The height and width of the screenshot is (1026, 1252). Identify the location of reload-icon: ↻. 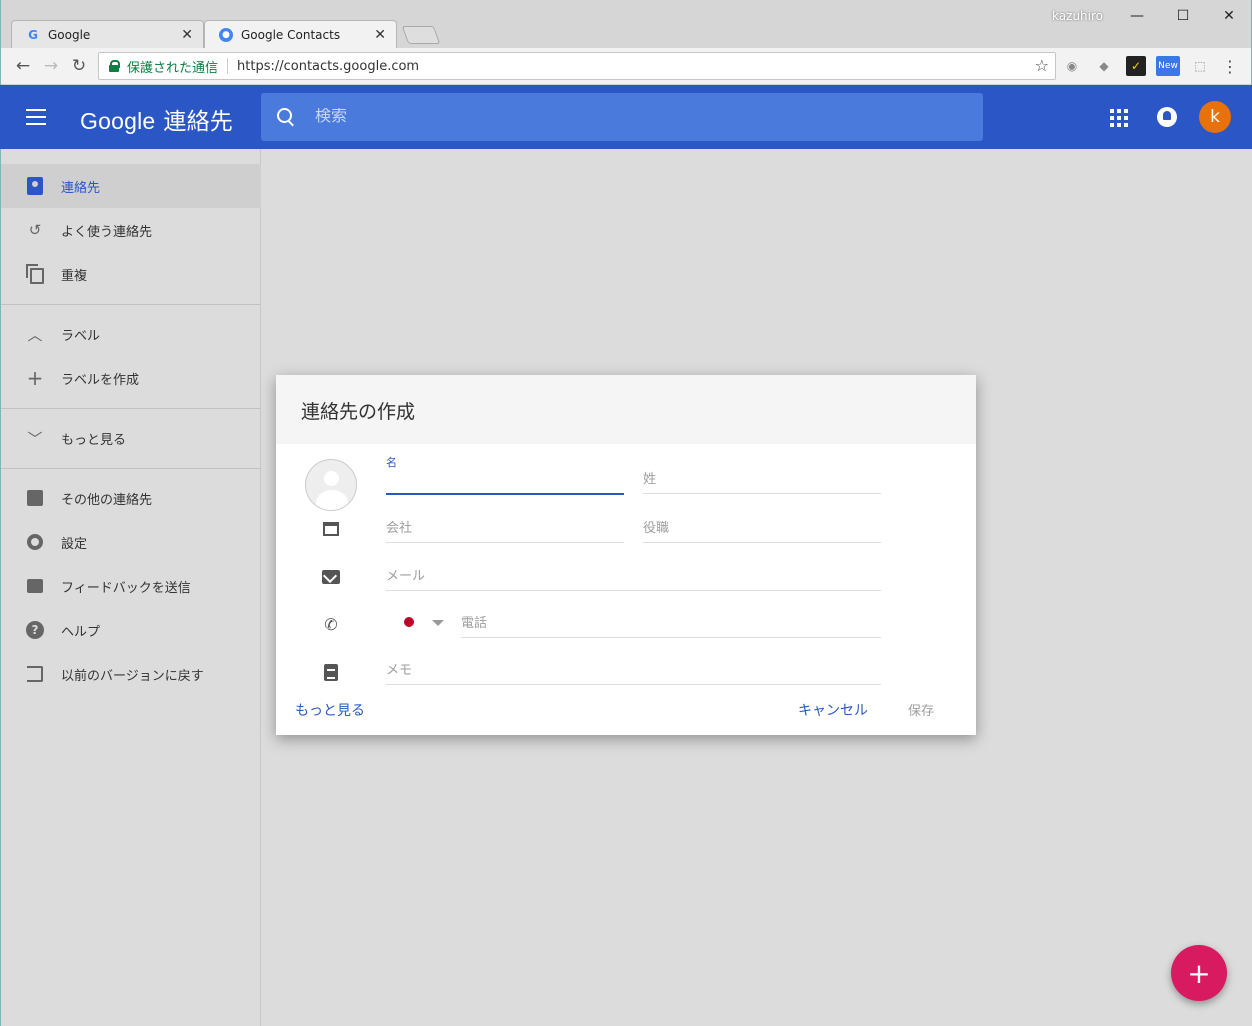
(79, 66).